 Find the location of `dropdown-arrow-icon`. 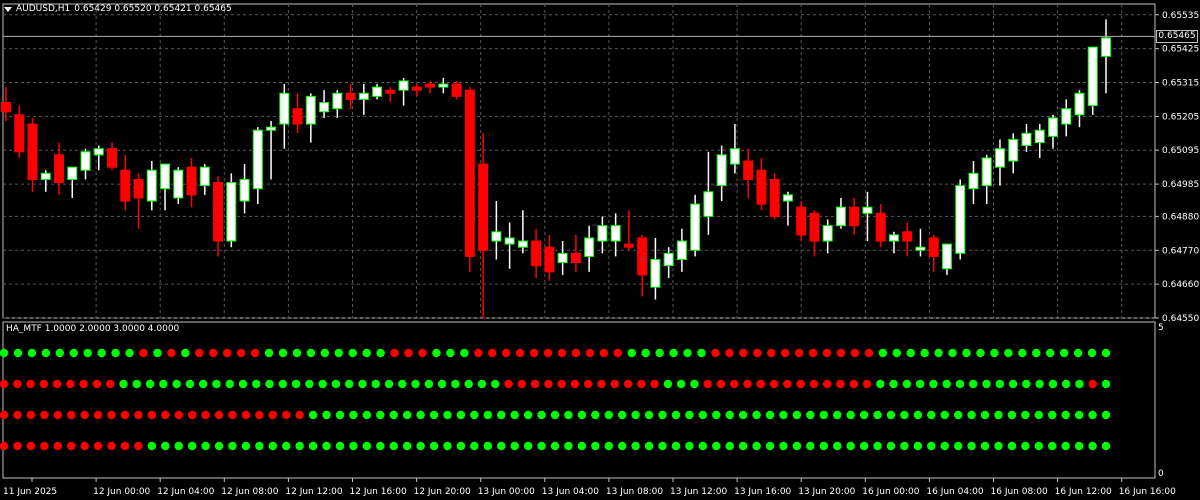

dropdown-arrow-icon is located at coordinates (8, 9).